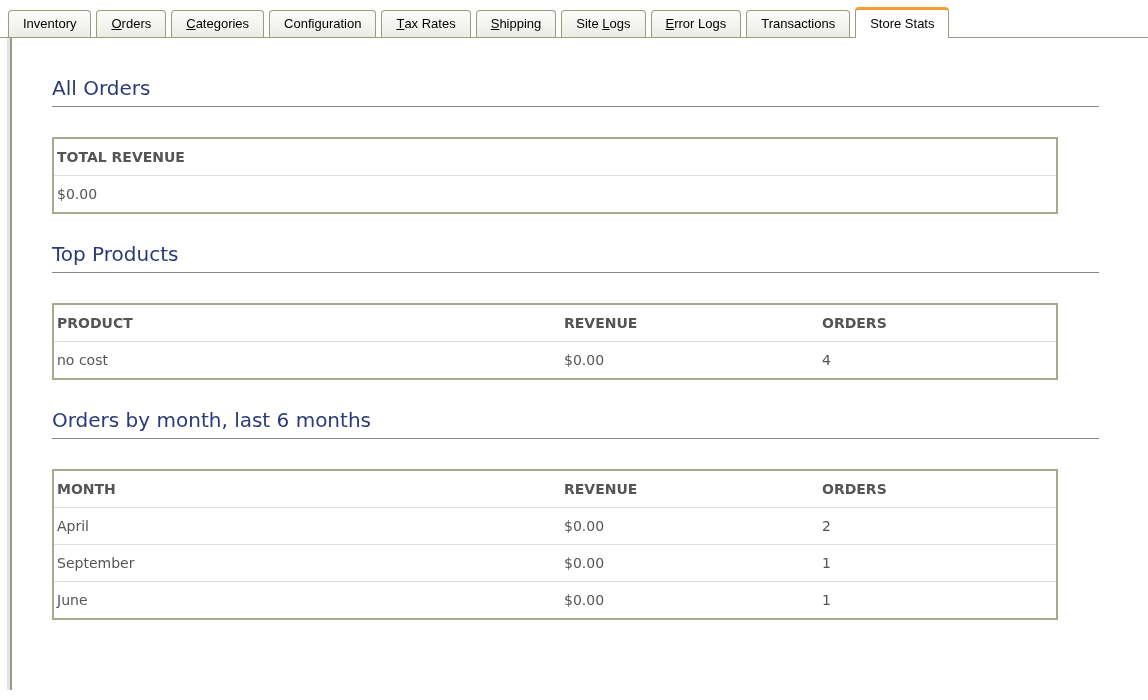 Image resolution: width=1148 pixels, height=700 pixels. I want to click on section-heading: Top Products, so click(575, 257).